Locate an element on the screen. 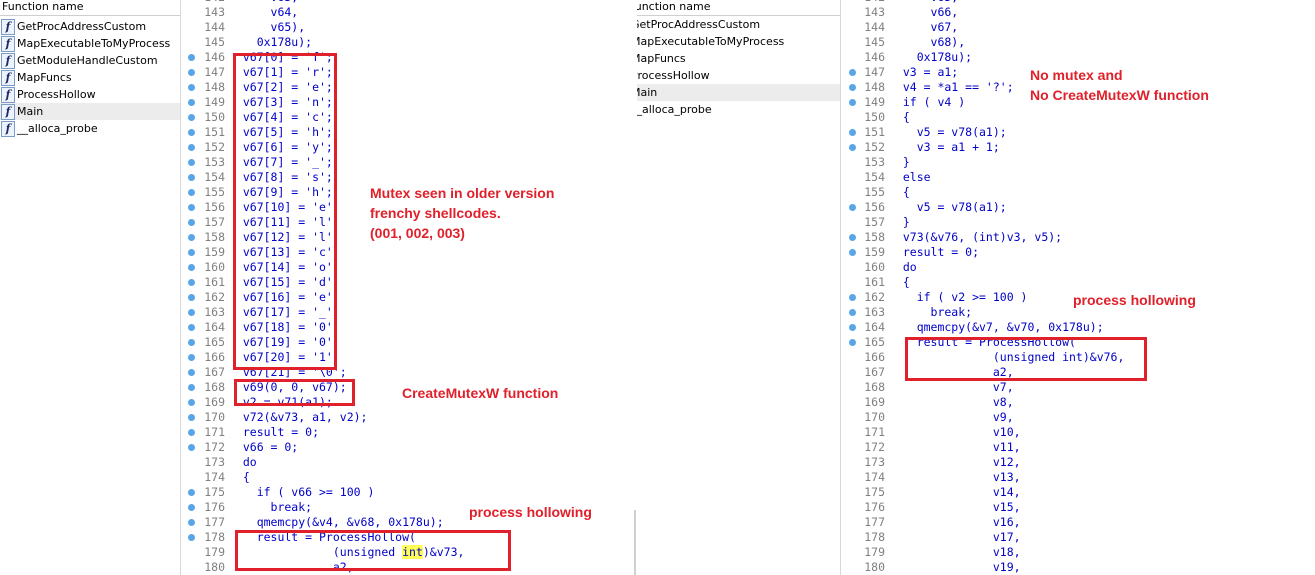 This screenshot has width=1315, height=575. code-text: v3 = a1 + 1; is located at coordinates (944, 147).